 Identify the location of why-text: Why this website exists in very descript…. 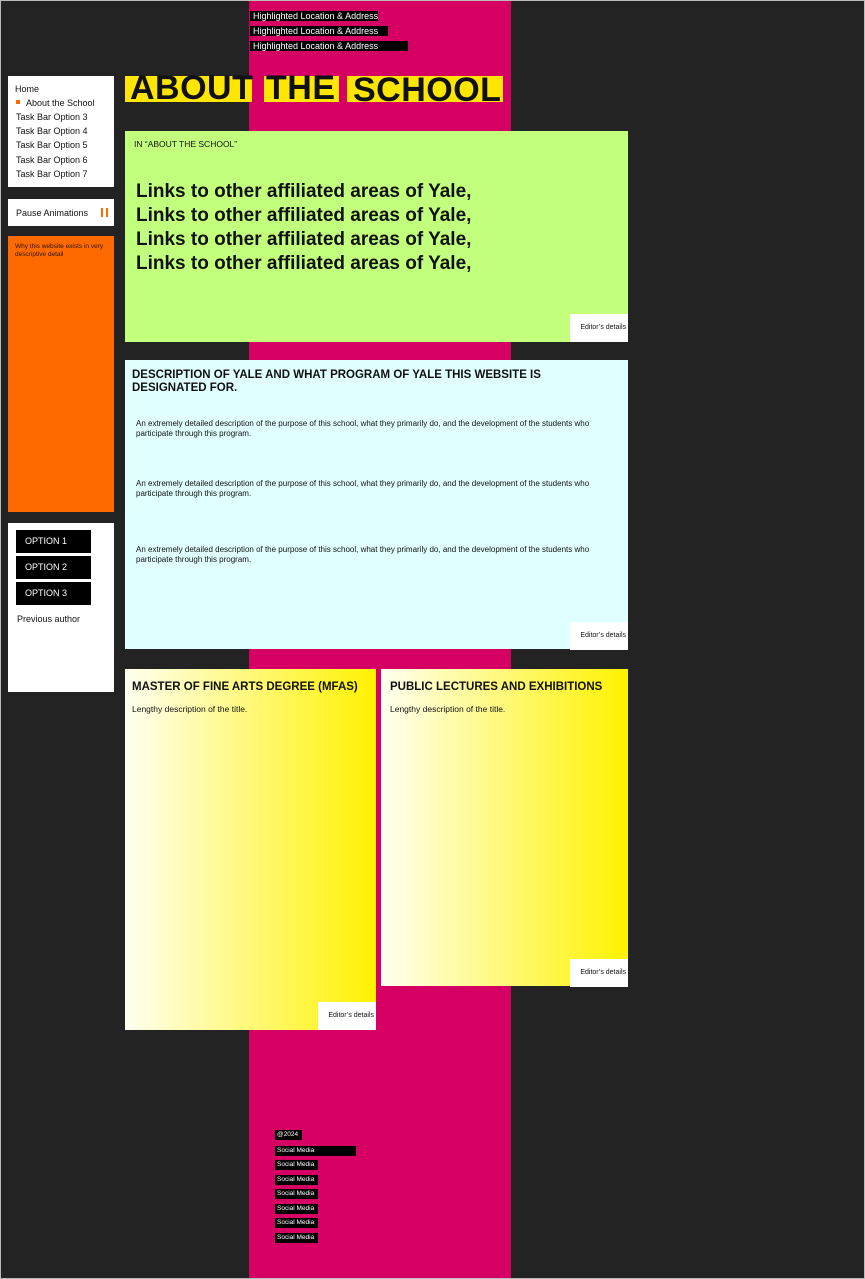
(59, 250).